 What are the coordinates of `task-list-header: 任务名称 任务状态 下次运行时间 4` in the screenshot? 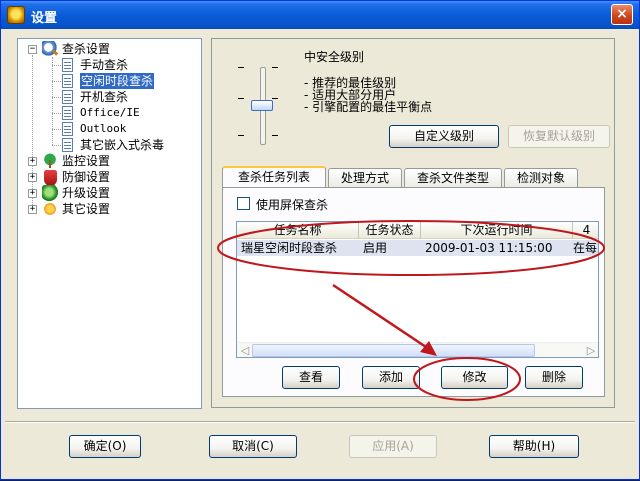 It's located at (417, 230).